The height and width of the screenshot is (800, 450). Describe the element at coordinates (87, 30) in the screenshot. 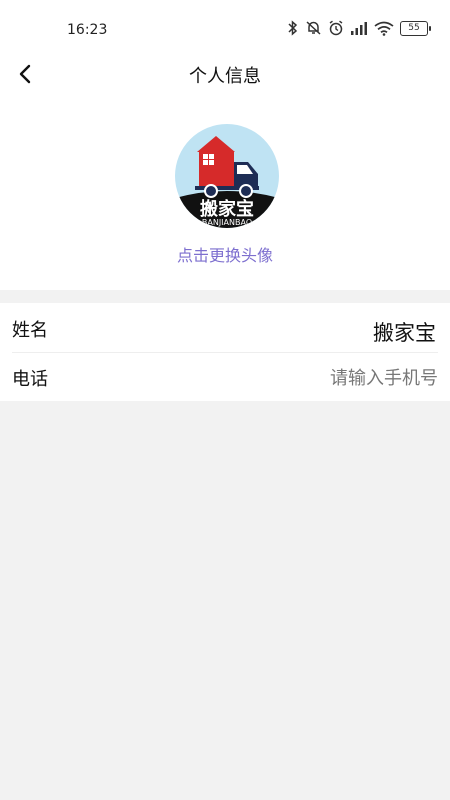

I see `status-time: 16:23` at that location.